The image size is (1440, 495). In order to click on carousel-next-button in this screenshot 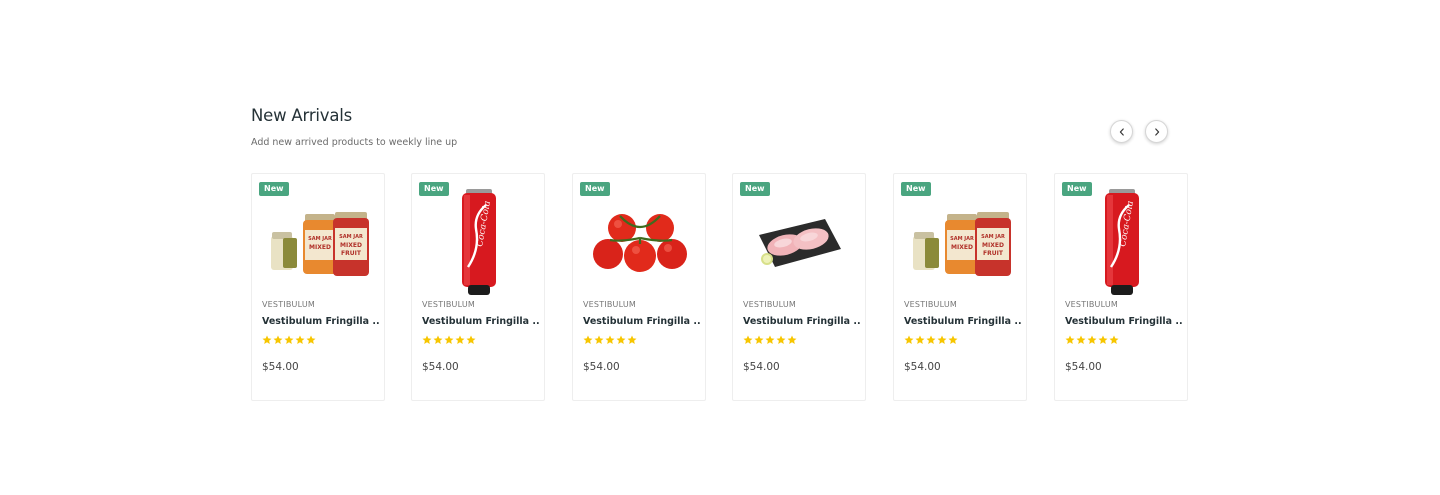, I will do `click(1156, 131)`.